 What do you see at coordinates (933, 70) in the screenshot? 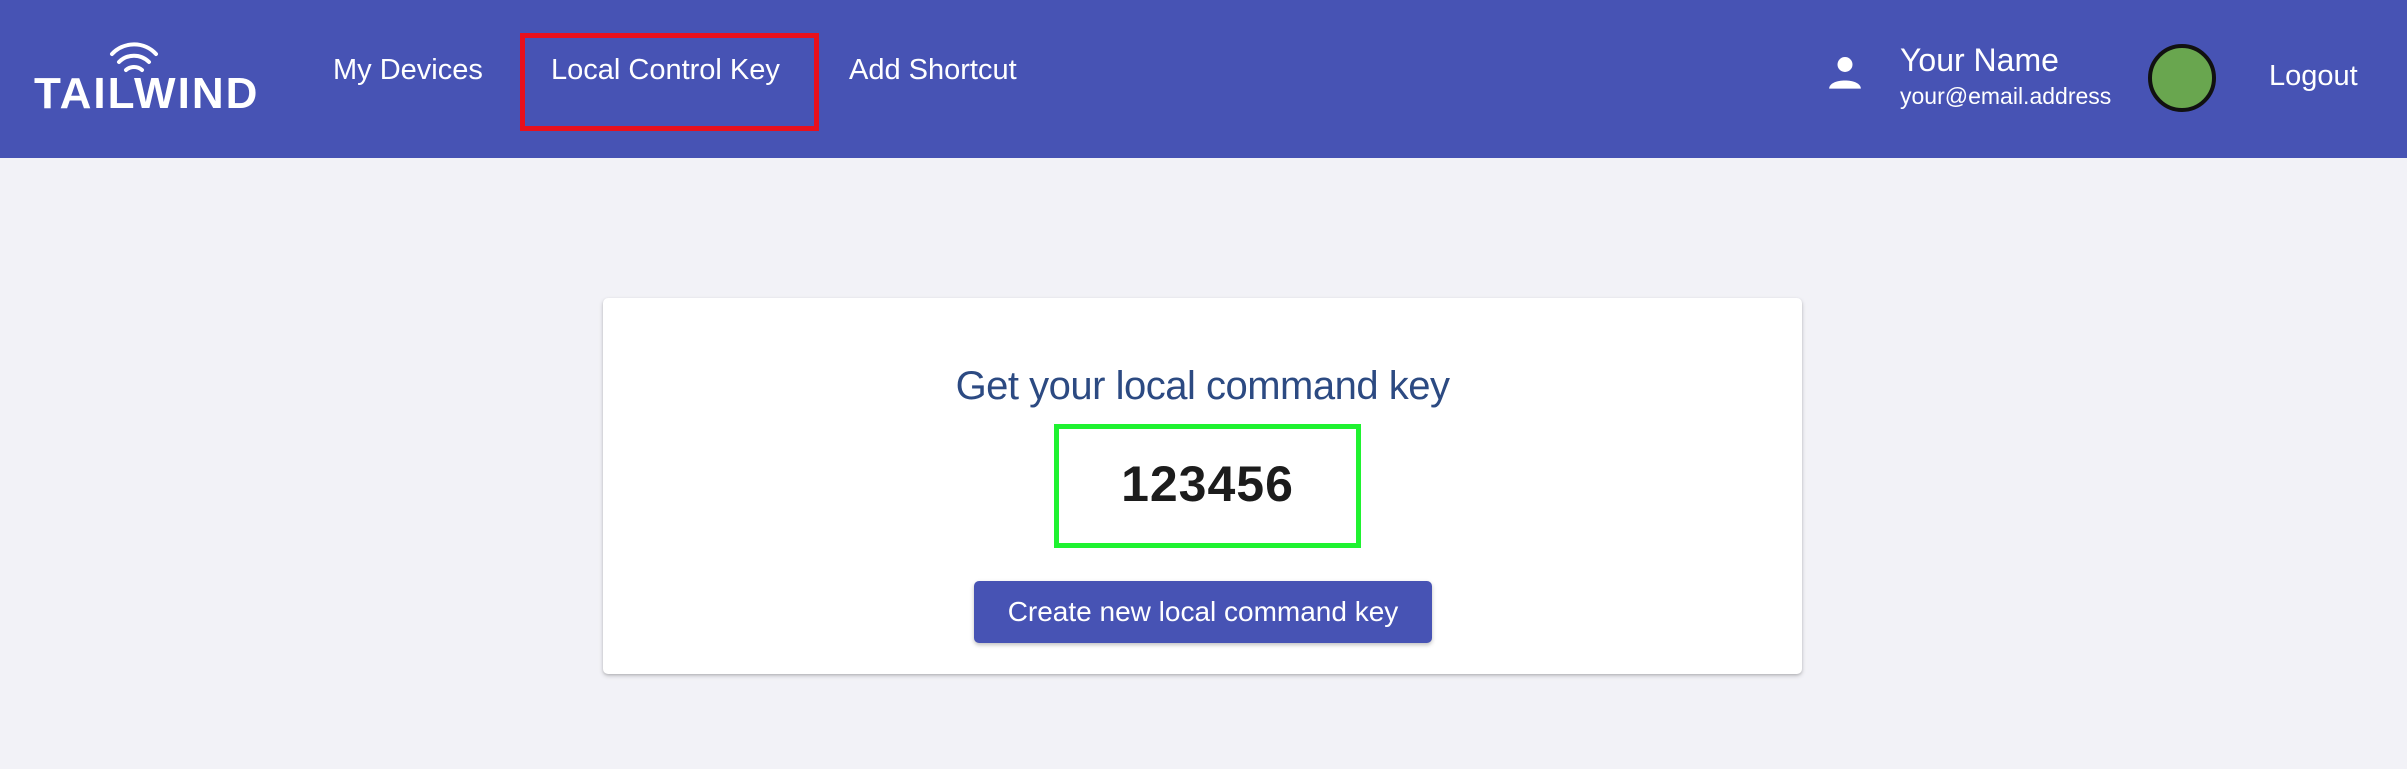
I see `nav-add-shortcut: Add Shortcut` at bounding box center [933, 70].